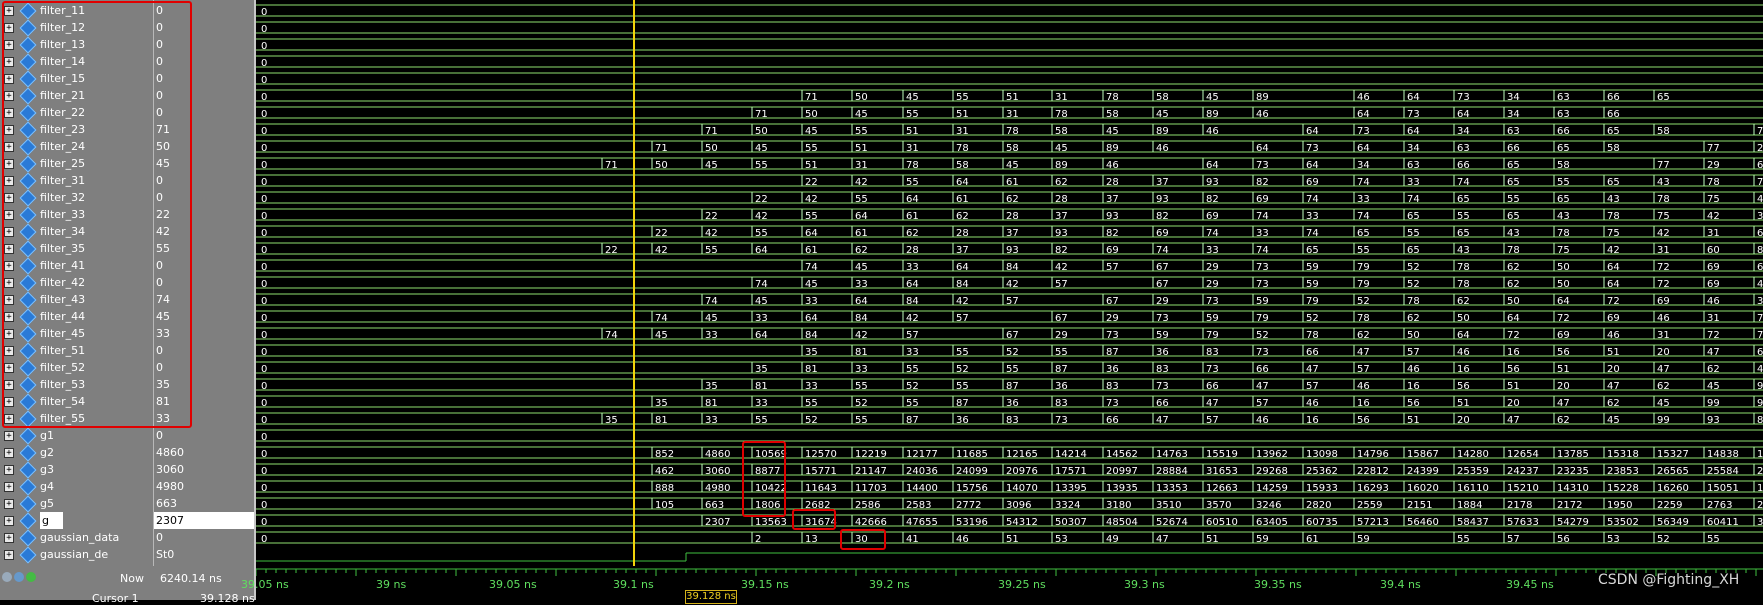 The width and height of the screenshot is (1763, 605). Describe the element at coordinates (1071, 471) in the screenshot. I see `bus-value: 17571` at that location.